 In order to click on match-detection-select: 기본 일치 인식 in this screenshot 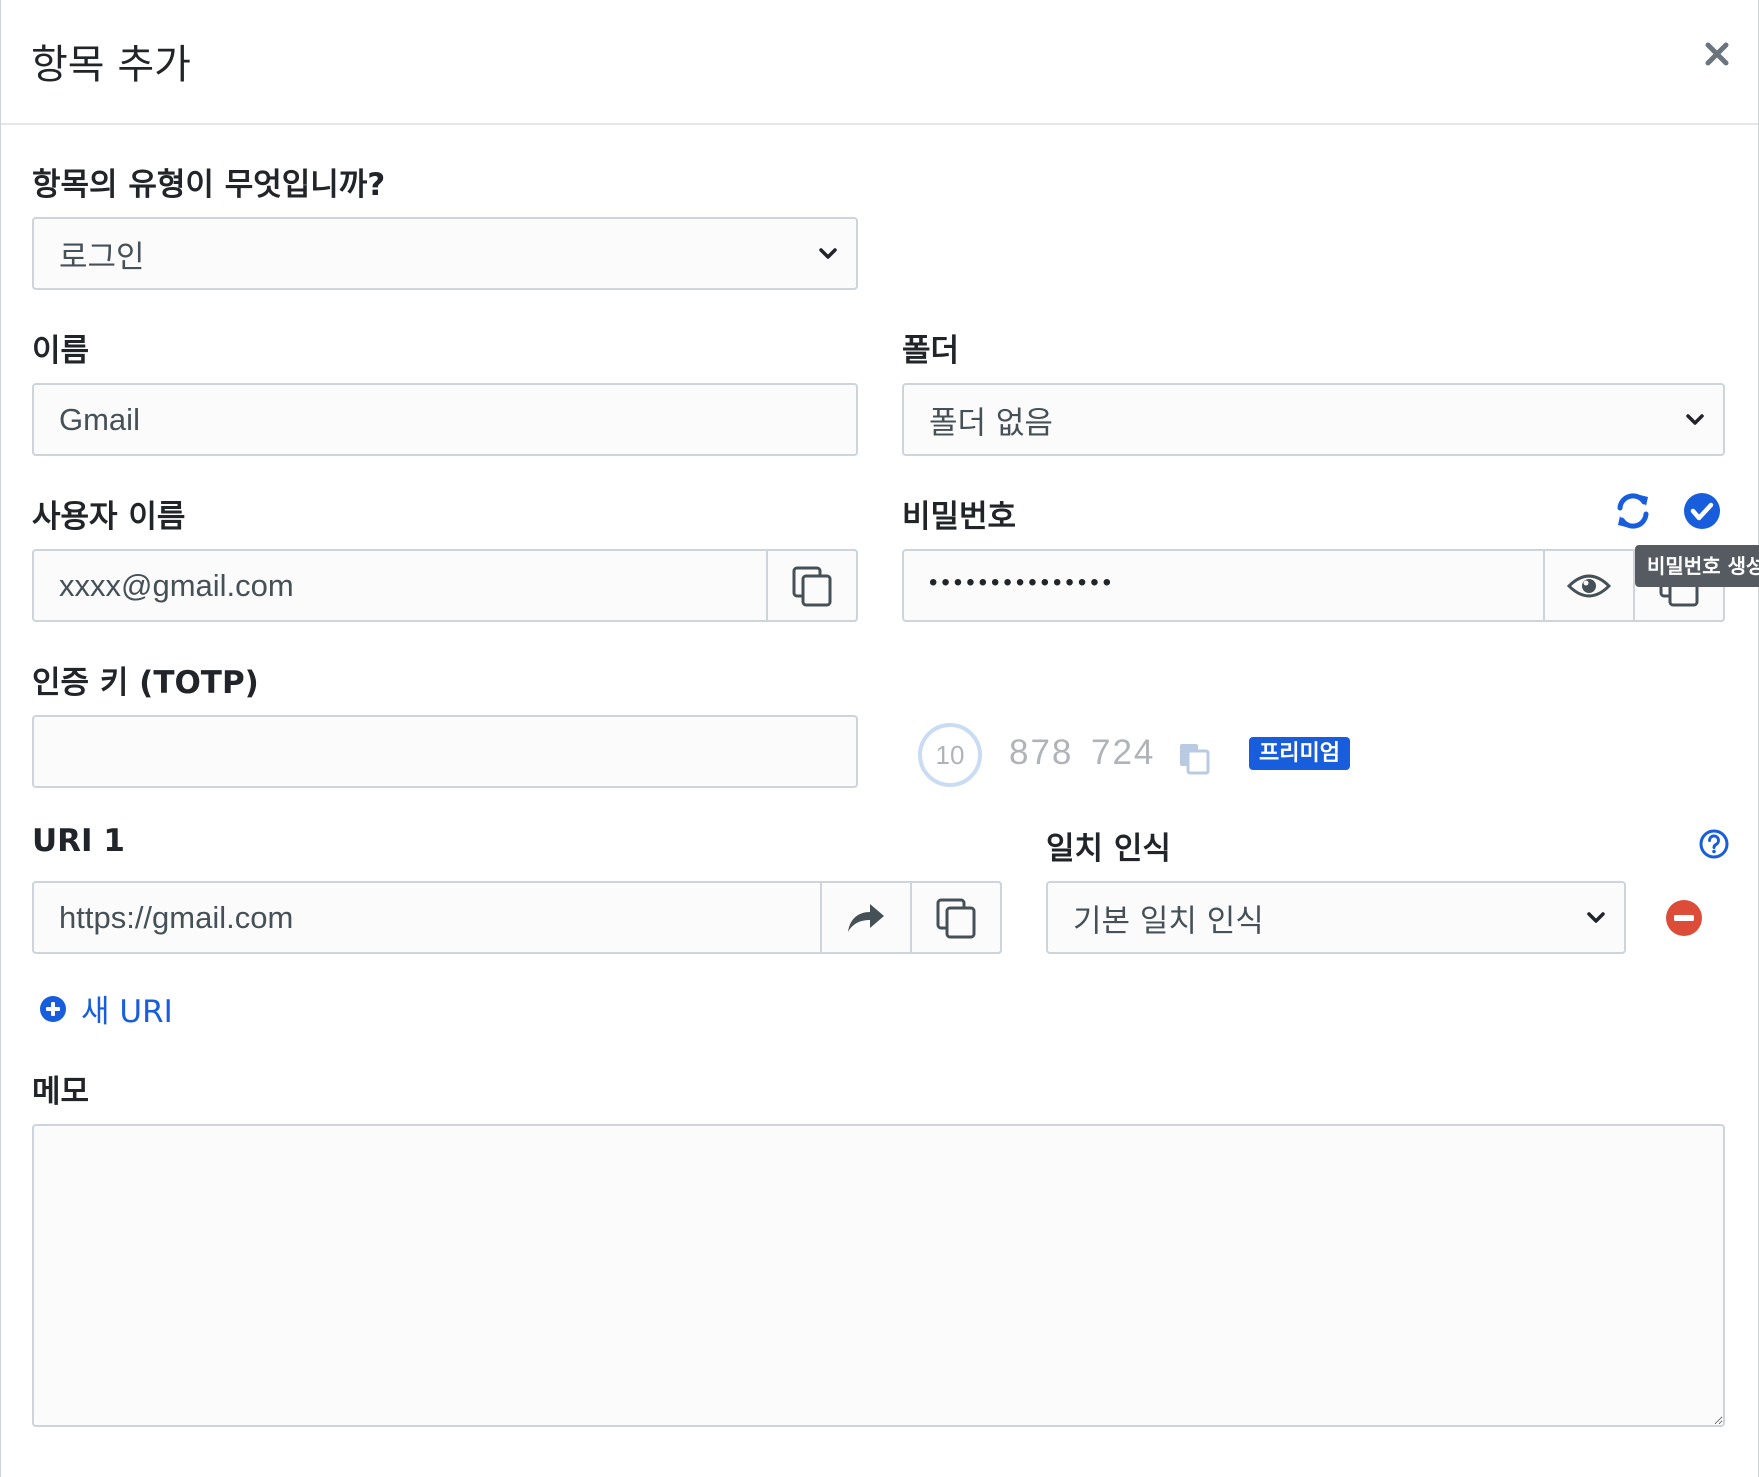, I will do `click(1336, 917)`.